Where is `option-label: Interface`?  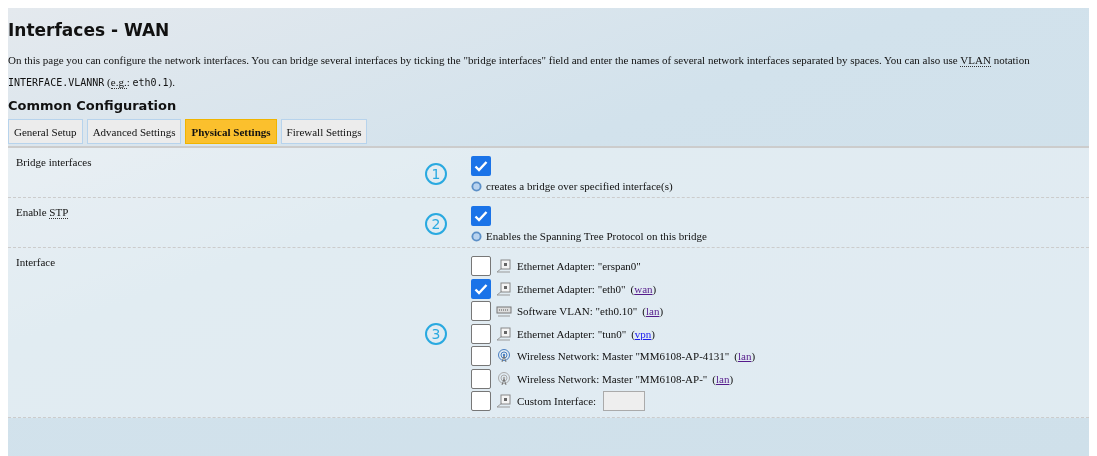 option-label: Interface is located at coordinates (36, 263).